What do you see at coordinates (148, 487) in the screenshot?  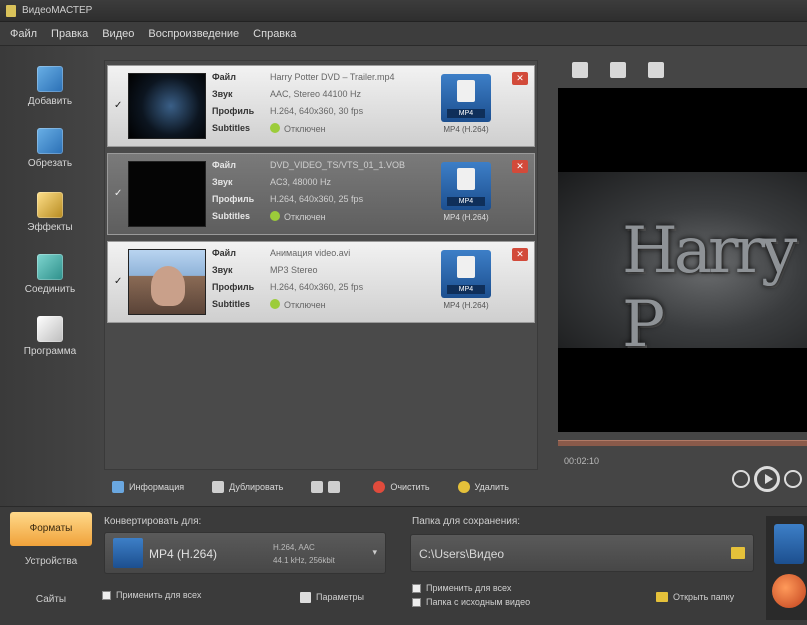 I see `info-button: Информация` at bounding box center [148, 487].